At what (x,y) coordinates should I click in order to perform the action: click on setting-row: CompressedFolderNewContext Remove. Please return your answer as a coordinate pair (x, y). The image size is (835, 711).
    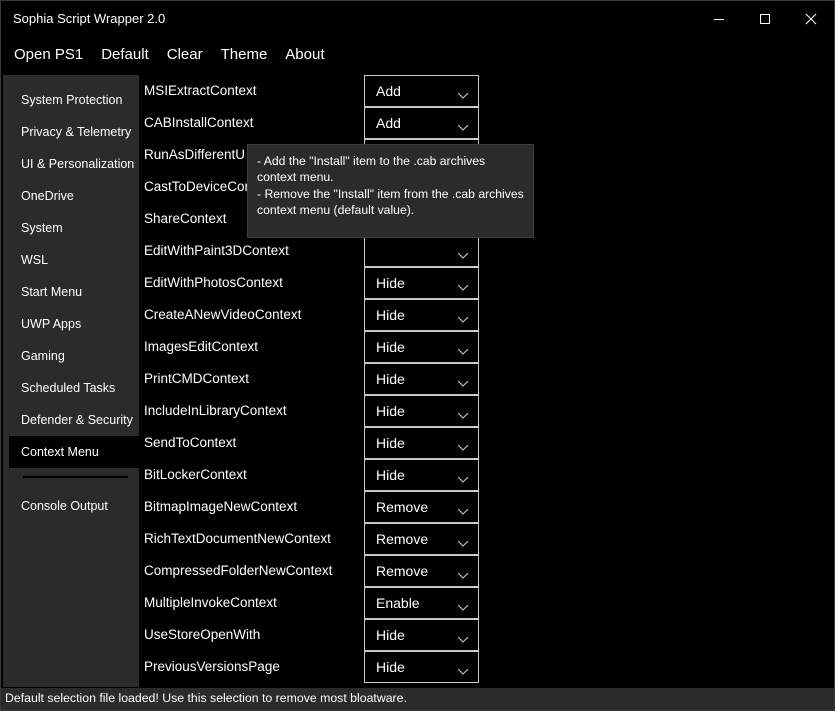
    Looking at the image, I should click on (314, 571).